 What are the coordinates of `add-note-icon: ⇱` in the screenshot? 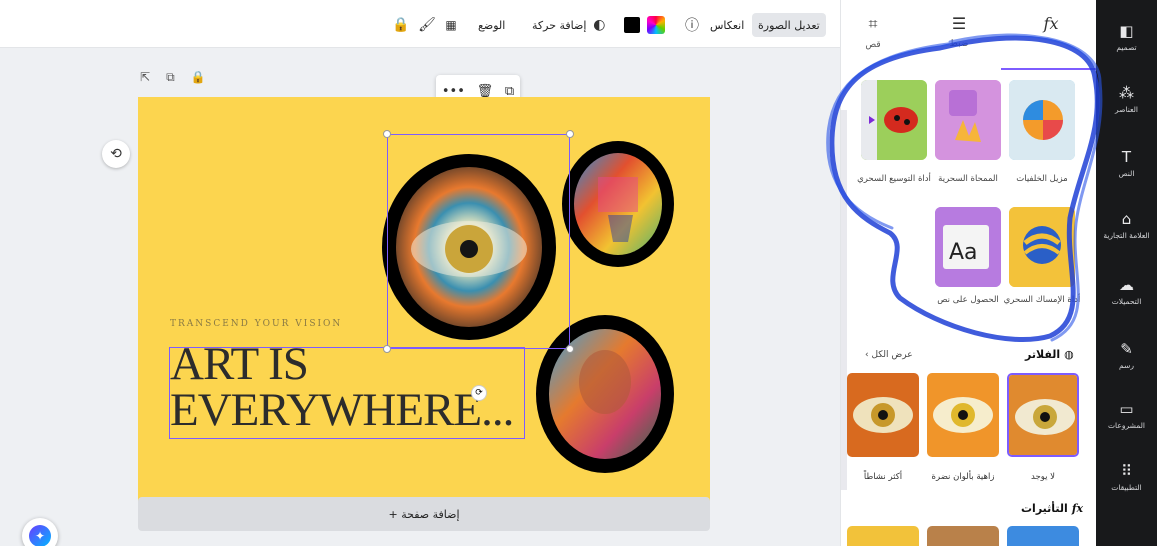 It's located at (145, 77).